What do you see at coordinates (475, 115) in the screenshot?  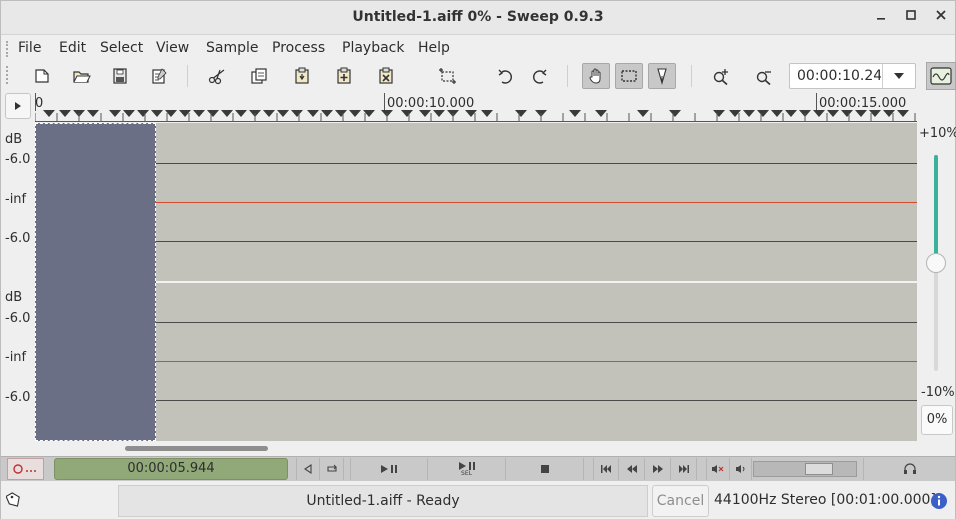 I see `ruler-markers` at bounding box center [475, 115].